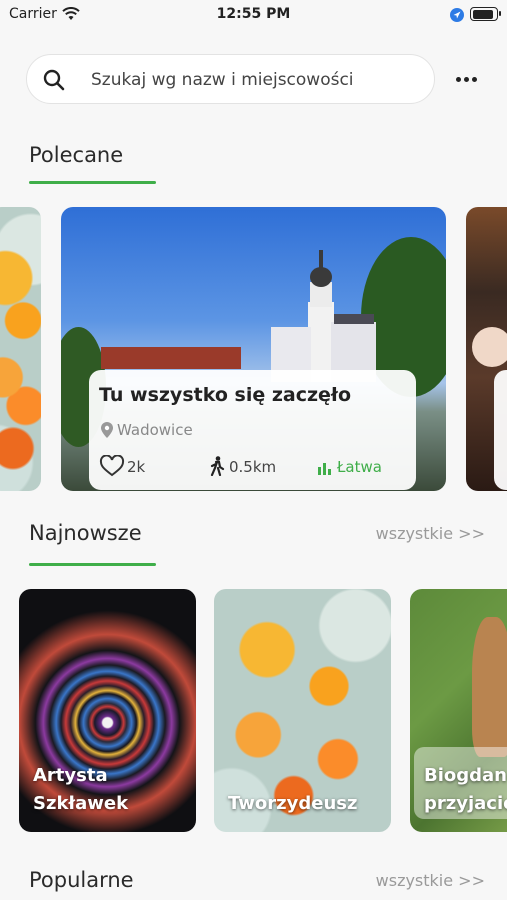 The width and height of the screenshot is (507, 900). Describe the element at coordinates (253, 467) in the screenshot. I see `distance: 0.5km` at that location.